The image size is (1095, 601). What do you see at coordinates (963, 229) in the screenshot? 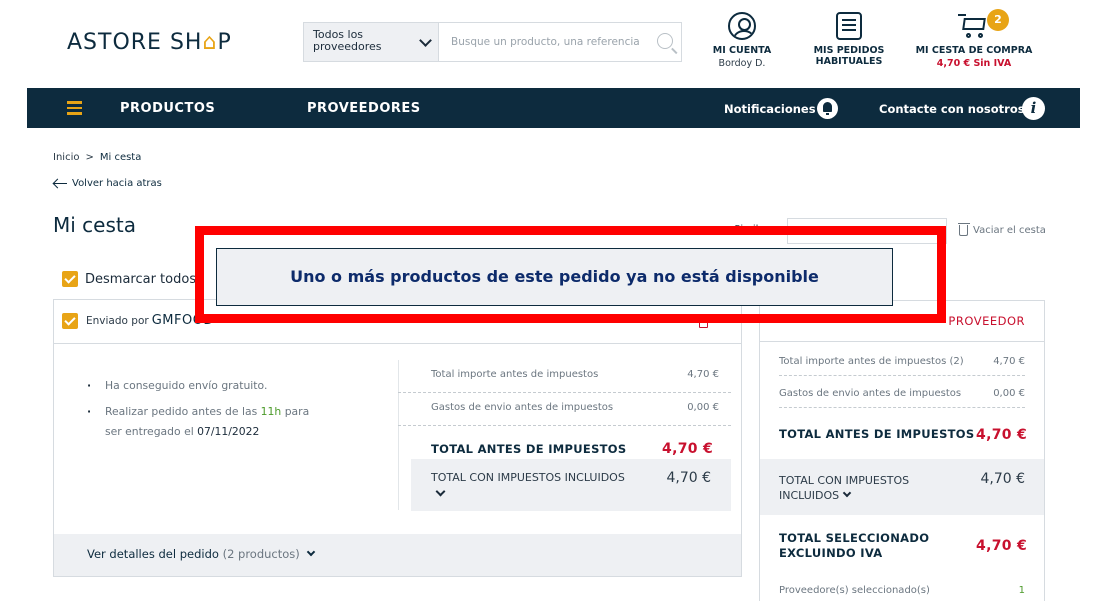
I see `trash-icon` at bounding box center [963, 229].